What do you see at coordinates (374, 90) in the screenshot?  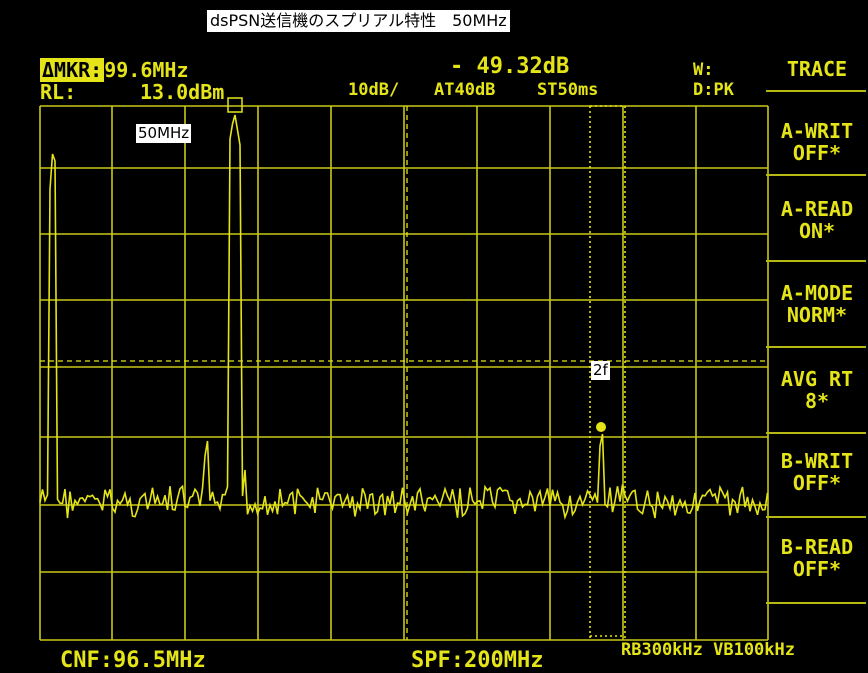 I see `scale-readout: 10dB/` at bounding box center [374, 90].